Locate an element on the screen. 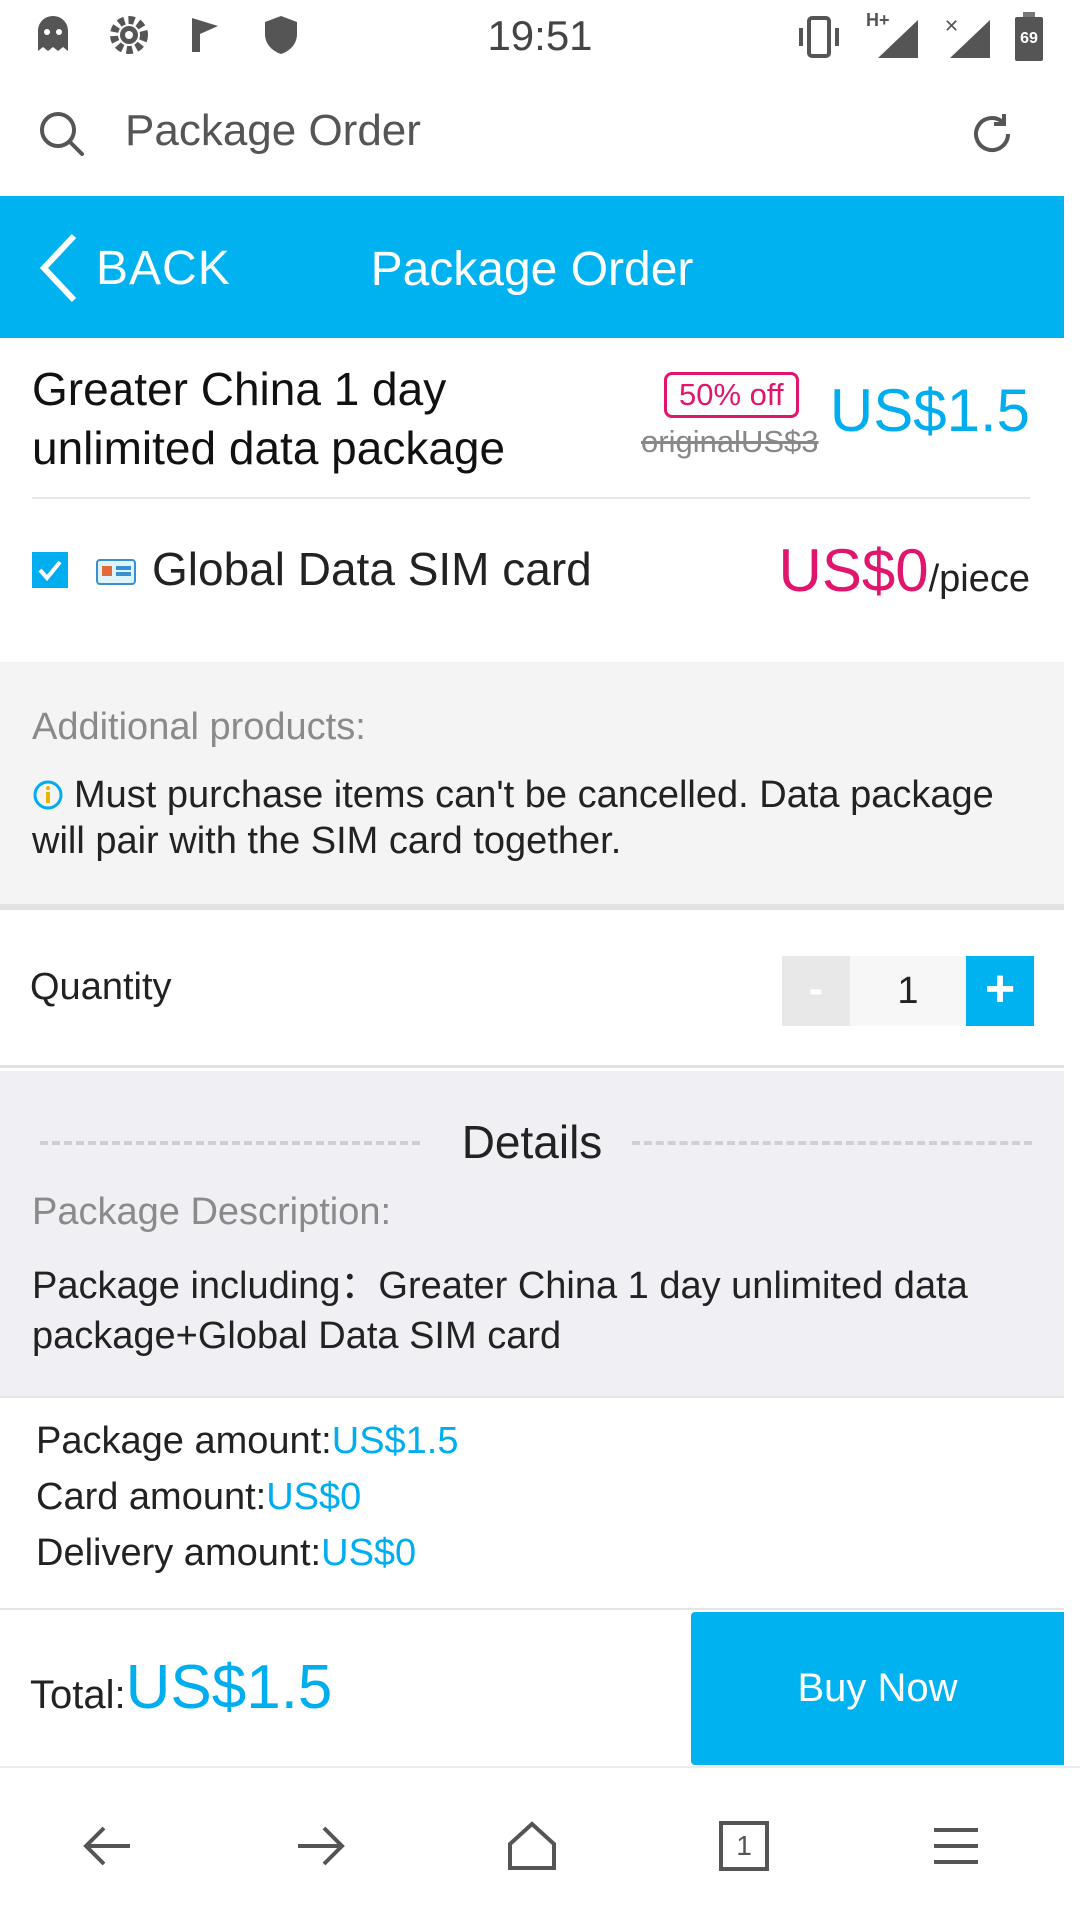  package-amount-row: Package amount:US$1.5 is located at coordinates (247, 1441).